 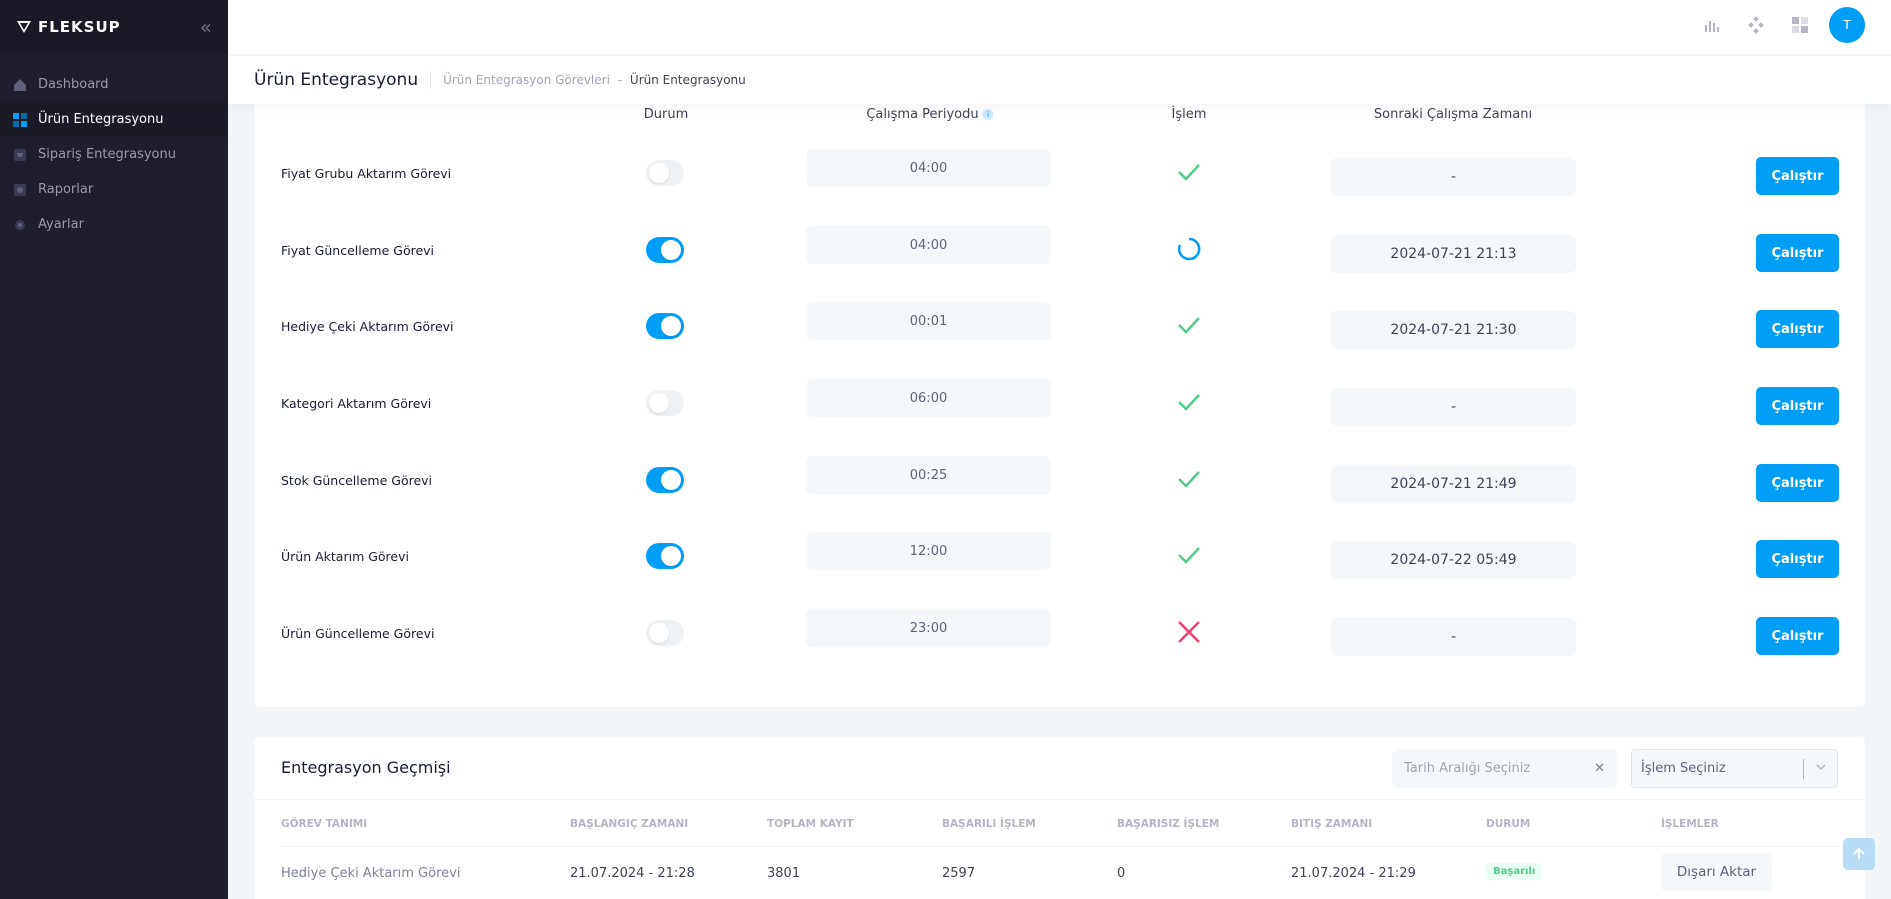 I want to click on column-header: Başarısız İşlem, so click(x=1168, y=824).